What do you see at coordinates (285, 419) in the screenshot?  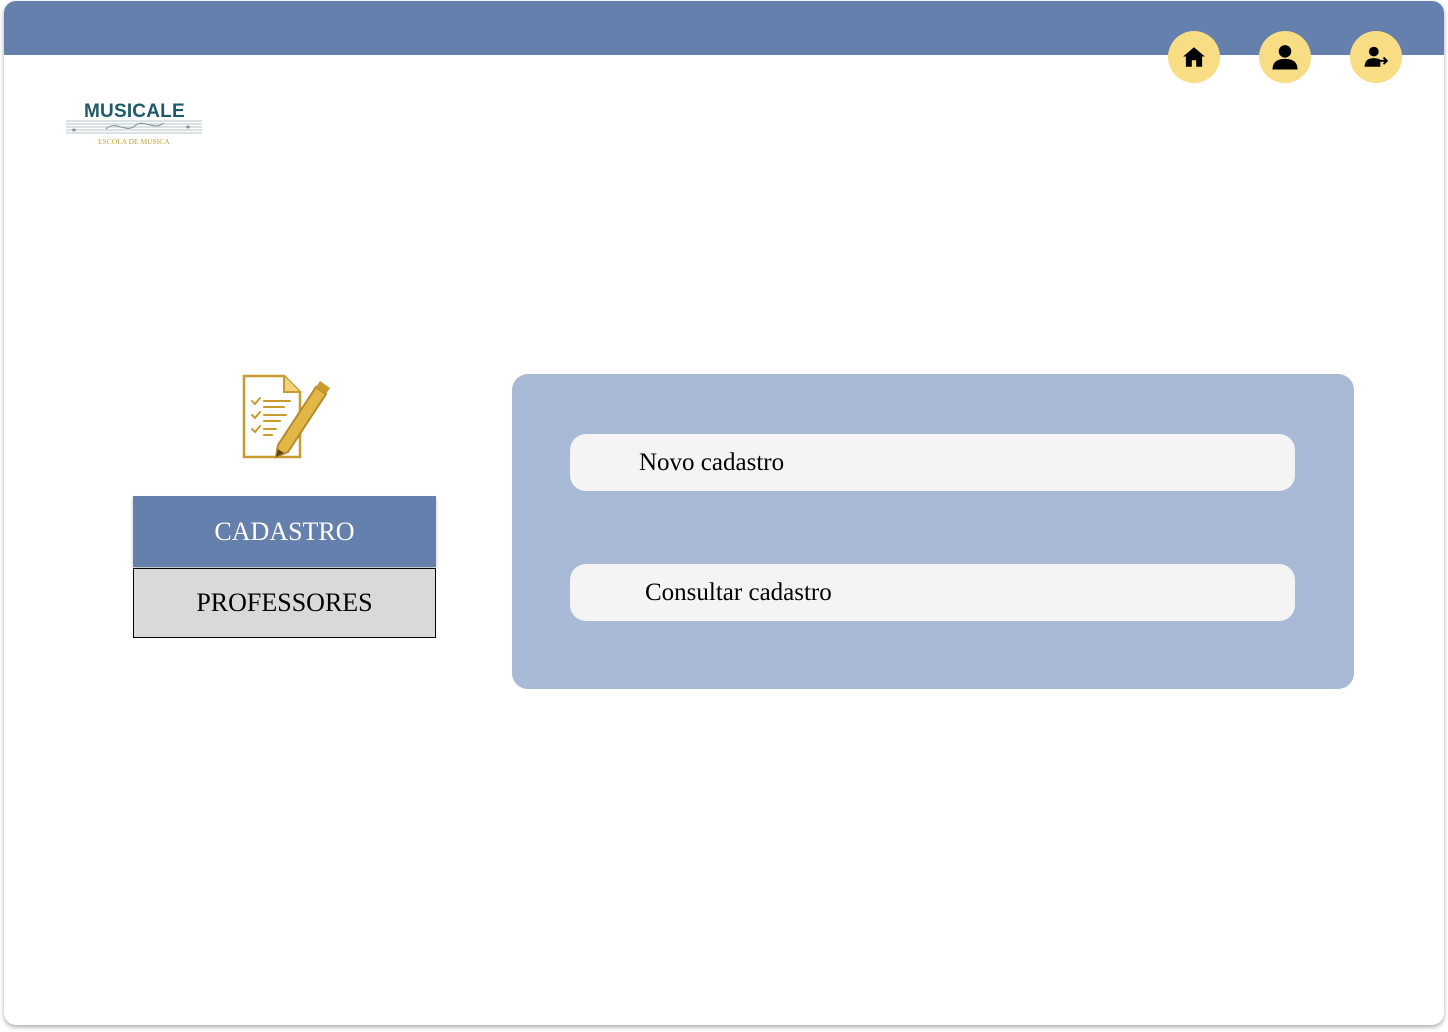 I see `checklist-pencil-icon` at bounding box center [285, 419].